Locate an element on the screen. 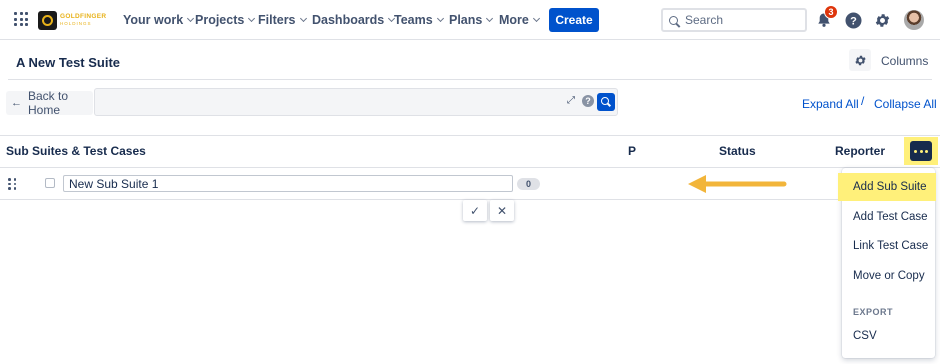 The image size is (940, 364). arrow-left-icon: ← is located at coordinates (16, 103).